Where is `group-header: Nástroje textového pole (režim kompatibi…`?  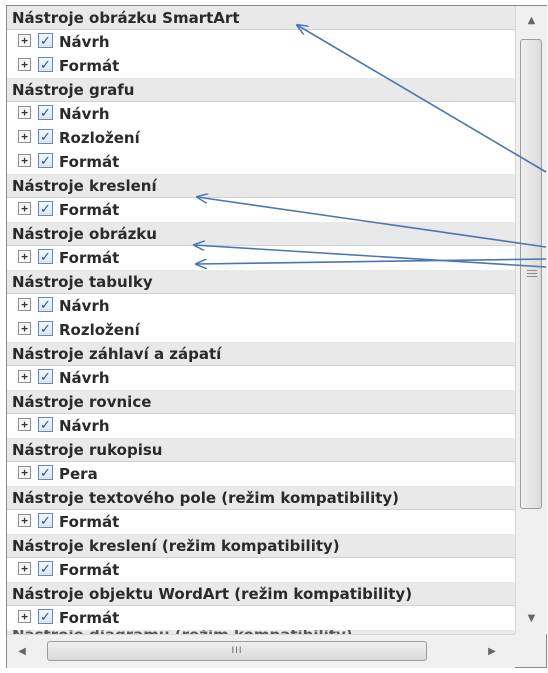 group-header: Nástroje textového pole (režim kompatibi… is located at coordinates (261, 498).